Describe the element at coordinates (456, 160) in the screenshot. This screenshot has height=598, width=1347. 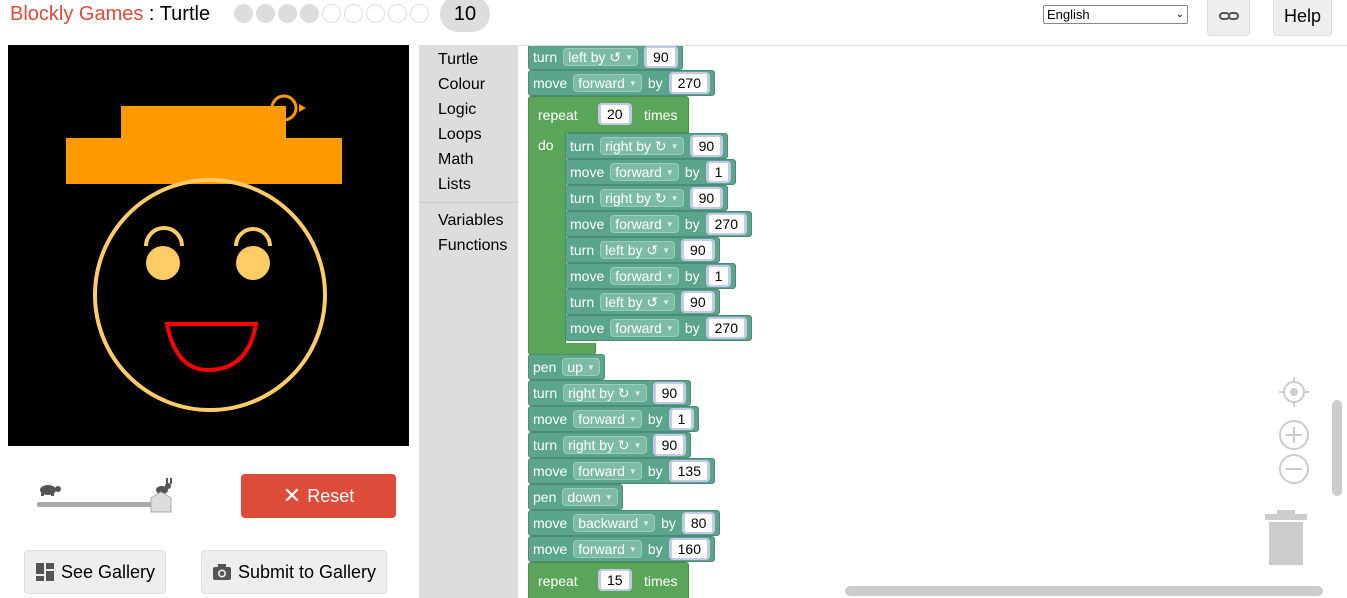
I see `toolbox-math: Math` at that location.